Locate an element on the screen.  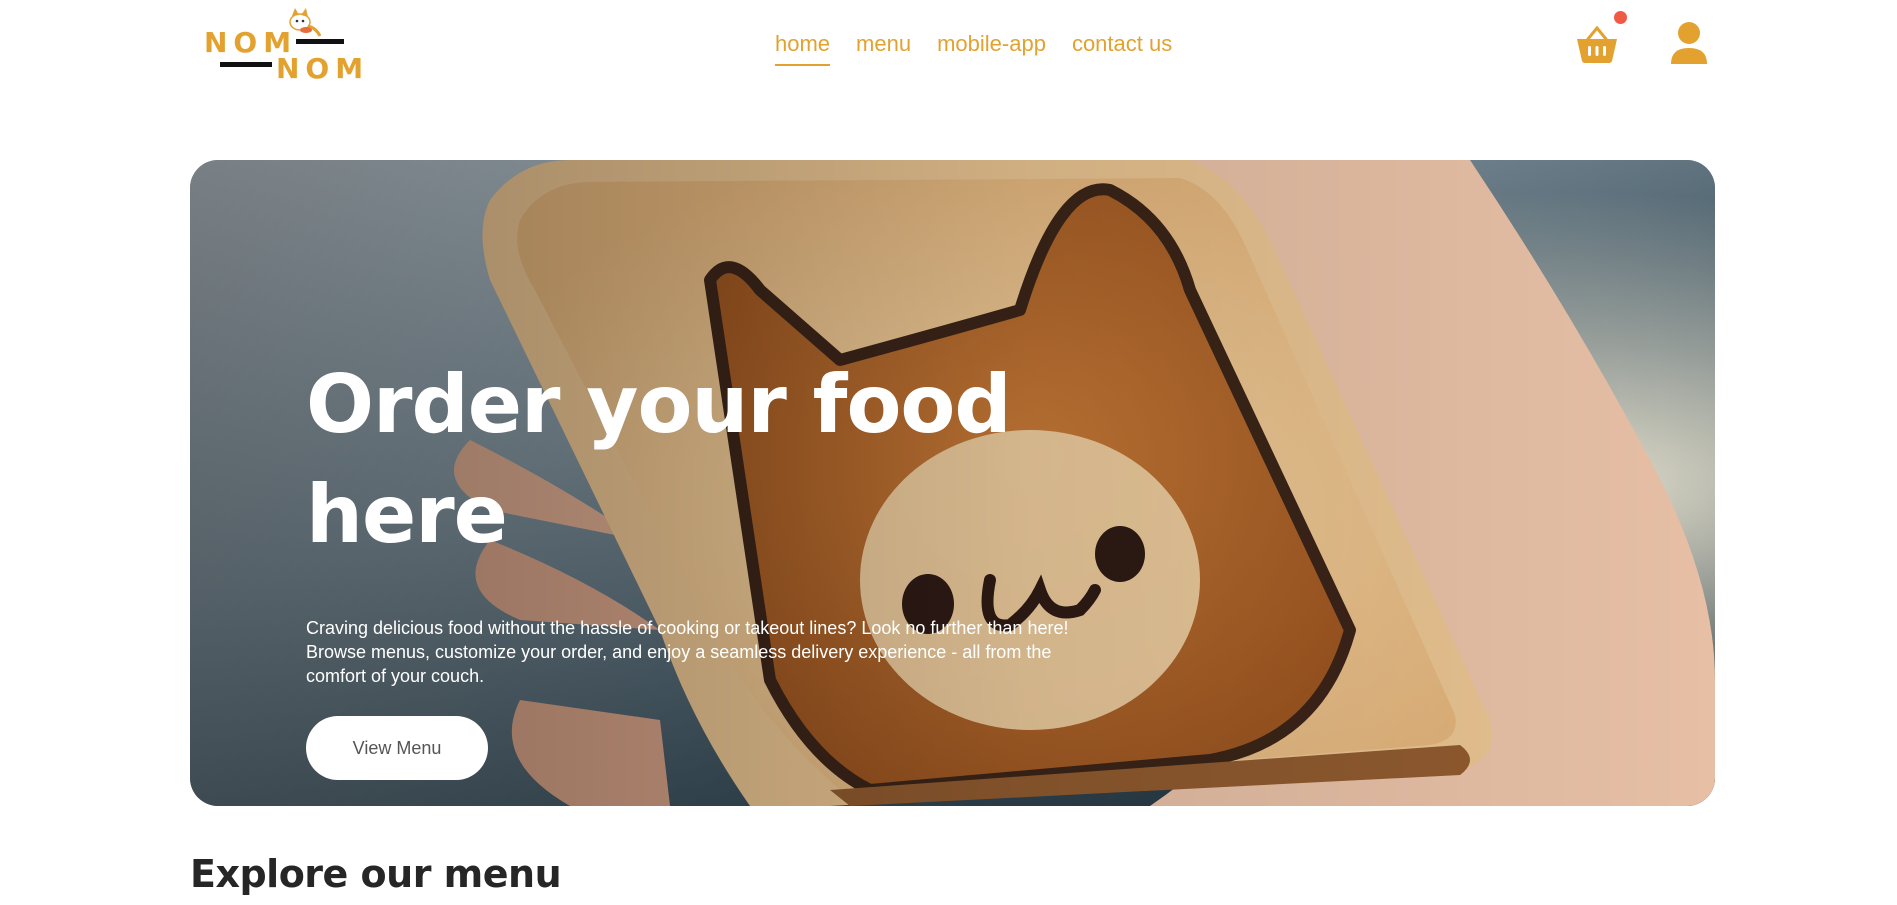
basket-icon is located at coordinates (1597, 44).